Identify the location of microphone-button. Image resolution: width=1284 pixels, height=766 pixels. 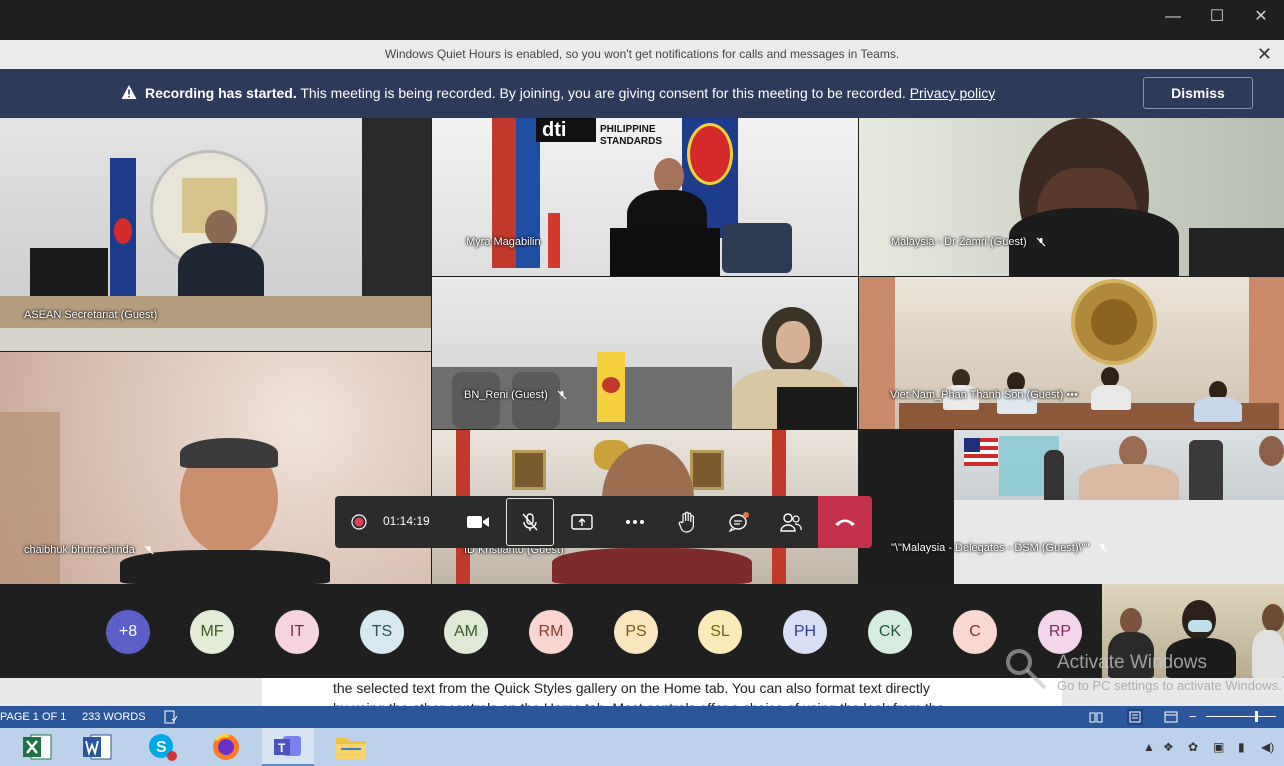
(530, 522).